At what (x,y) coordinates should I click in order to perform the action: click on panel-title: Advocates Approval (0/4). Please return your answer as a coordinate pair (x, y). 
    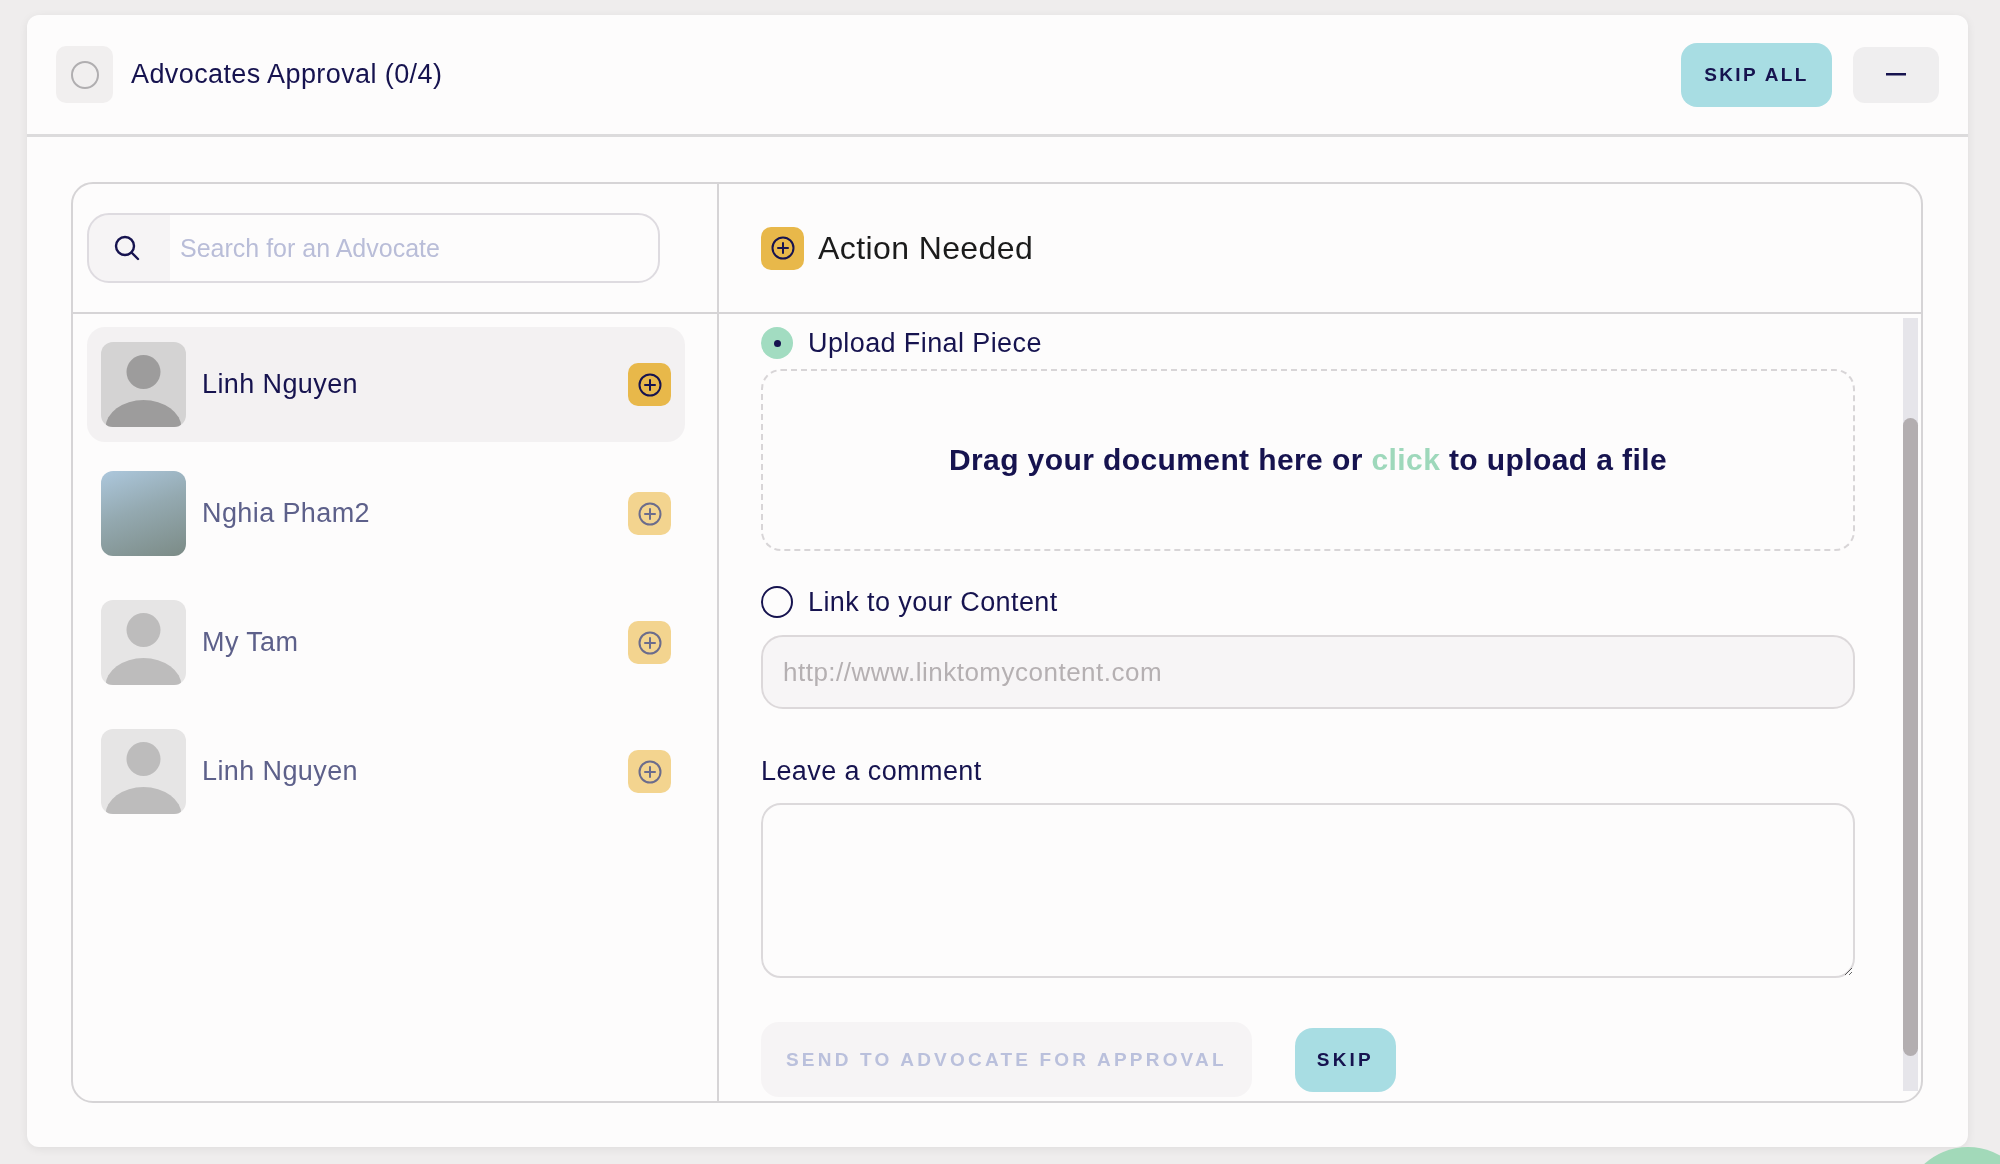
    Looking at the image, I should click on (287, 74).